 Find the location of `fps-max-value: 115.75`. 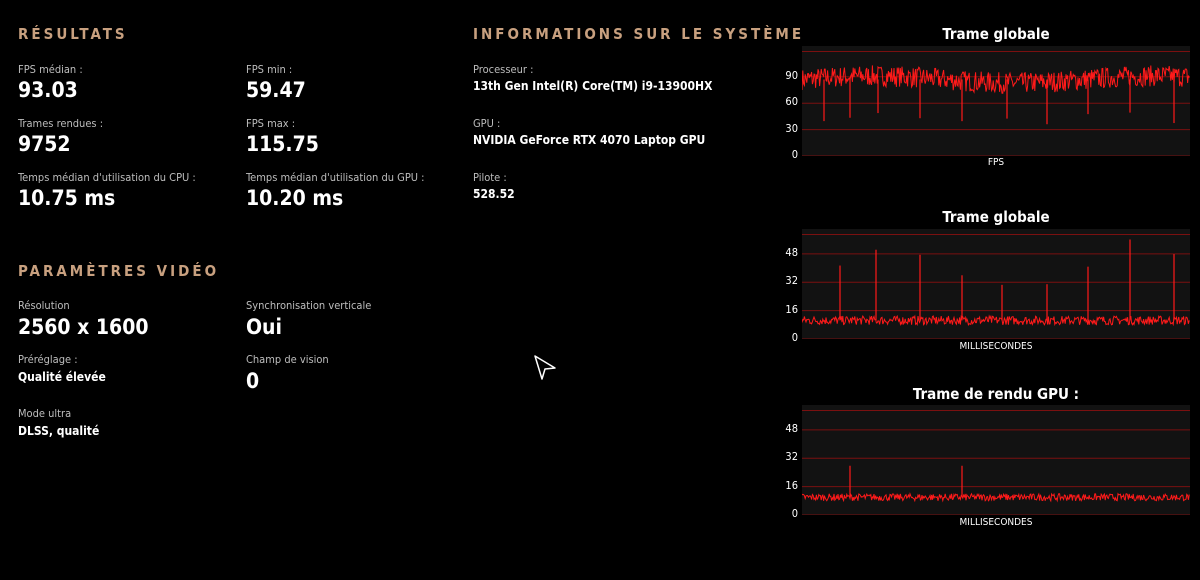

fps-max-value: 115.75 is located at coordinates (282, 144).